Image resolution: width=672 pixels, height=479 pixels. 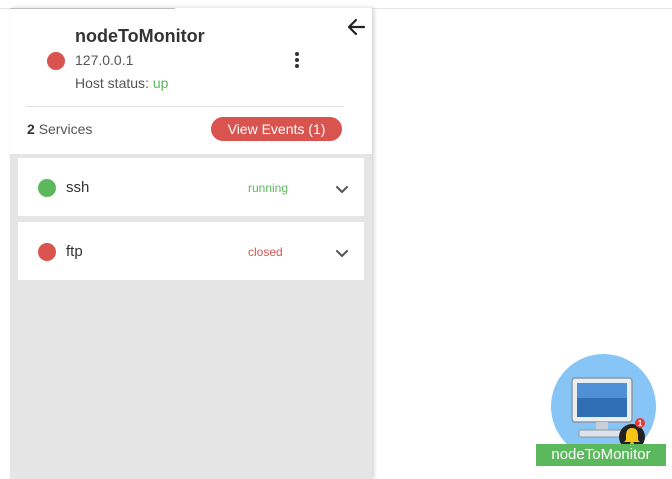 What do you see at coordinates (160, 83) in the screenshot?
I see `host-status-value: up` at bounding box center [160, 83].